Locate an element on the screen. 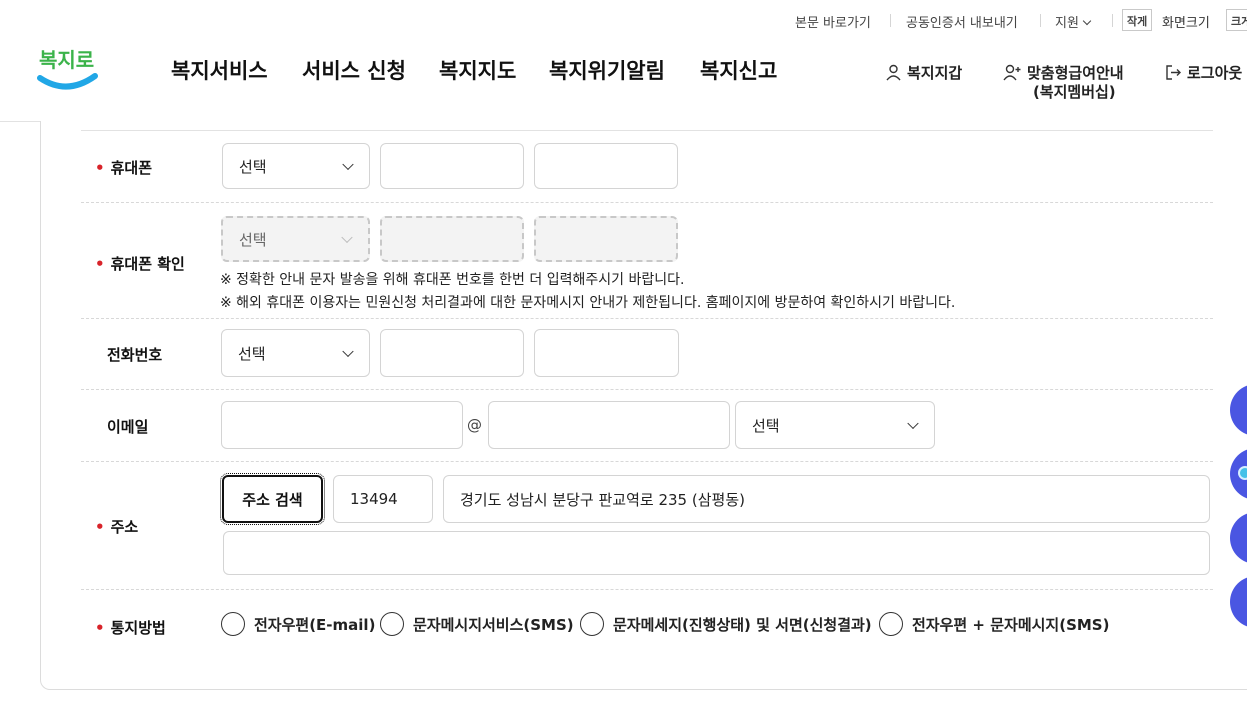 The height and width of the screenshot is (719, 1247). skip-to-content-link: 본문 바로가기 is located at coordinates (833, 21).